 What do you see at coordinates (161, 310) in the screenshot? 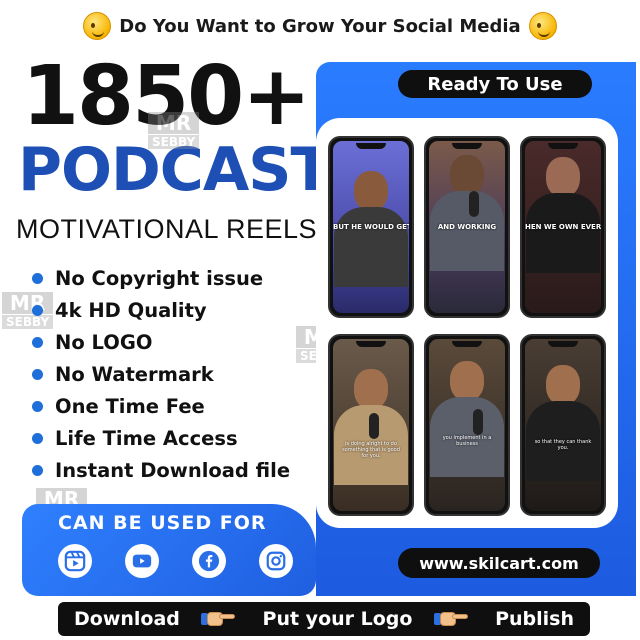
I see `feature-item: 4k HD Quality` at bounding box center [161, 310].